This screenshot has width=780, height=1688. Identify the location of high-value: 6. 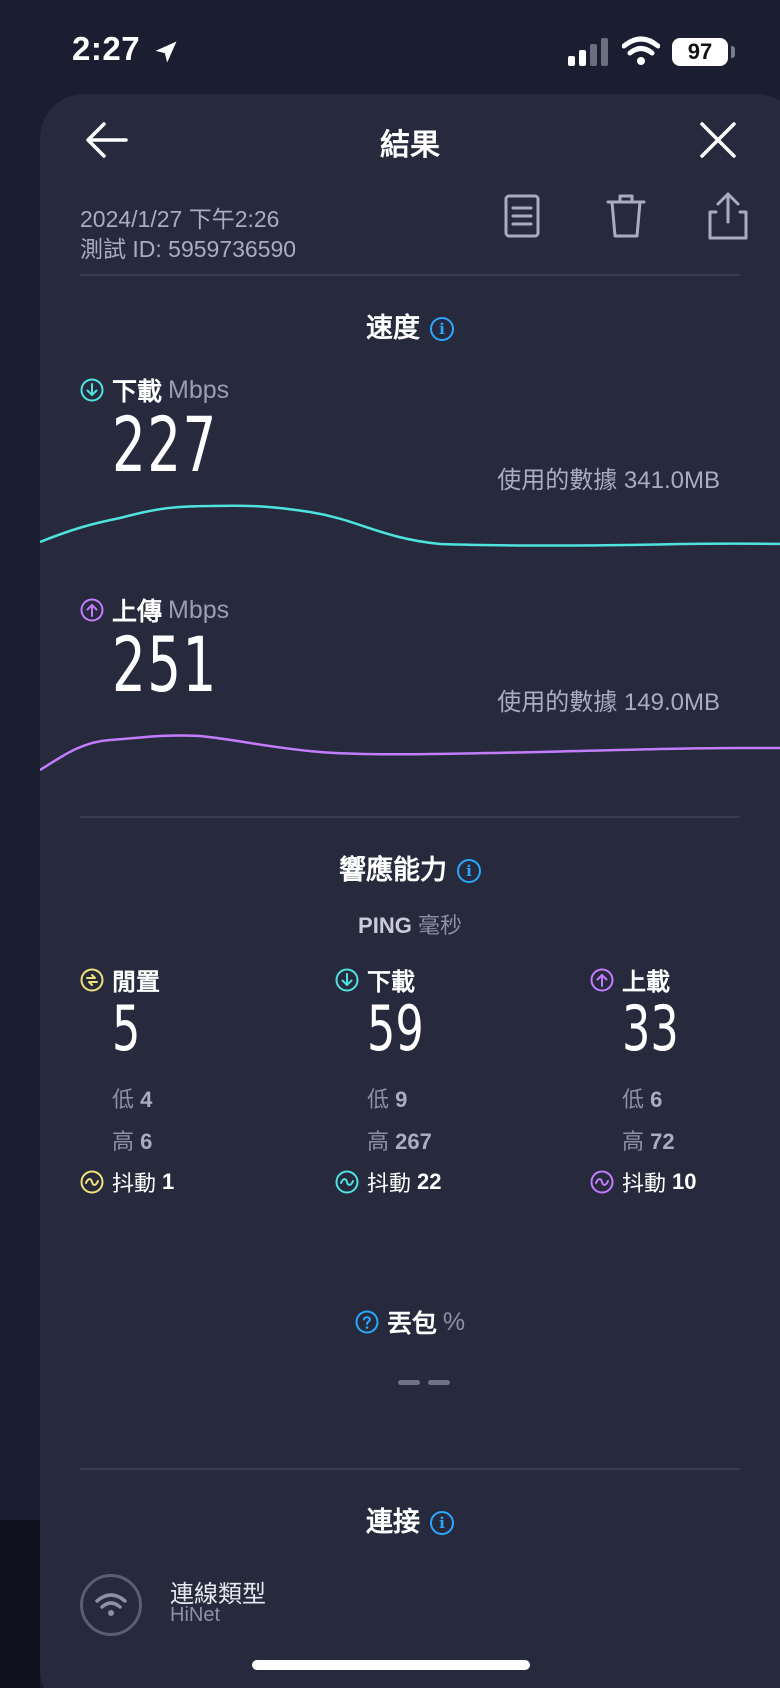
(146, 1141).